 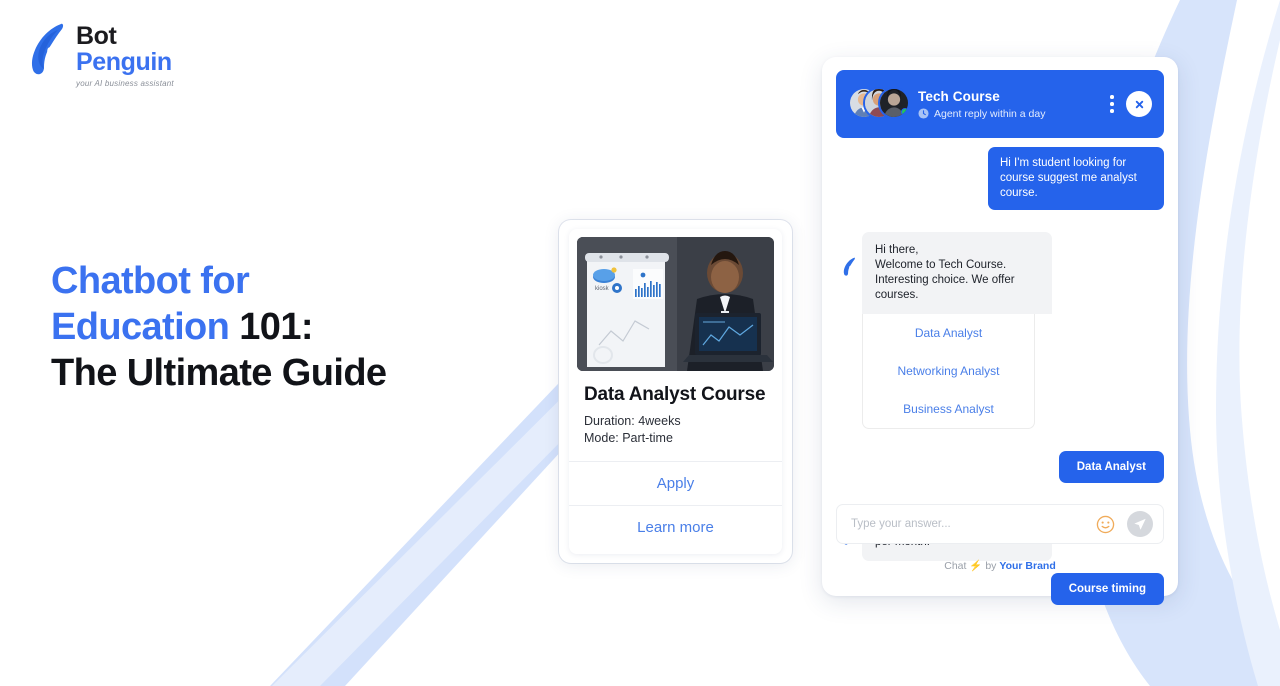 I want to click on footer-brand: Your Brand, so click(x=1027, y=566).